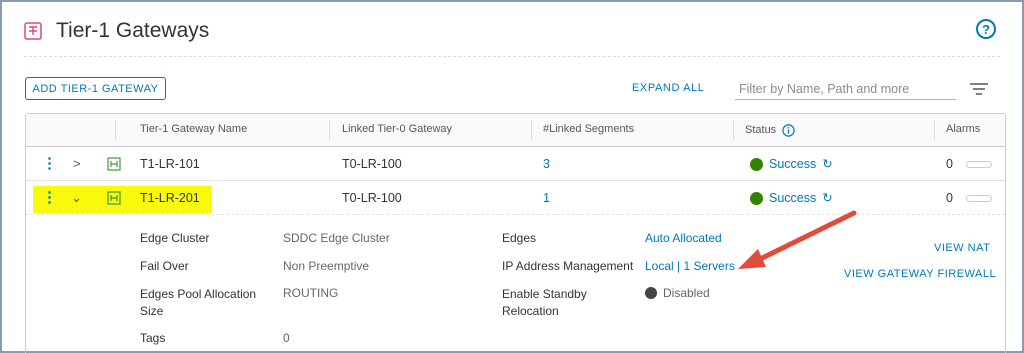 This screenshot has height=353, width=1024. What do you see at coordinates (920, 274) in the screenshot?
I see `view-gateway-firewall-link: VIEW GATEWAY FIREWALL` at bounding box center [920, 274].